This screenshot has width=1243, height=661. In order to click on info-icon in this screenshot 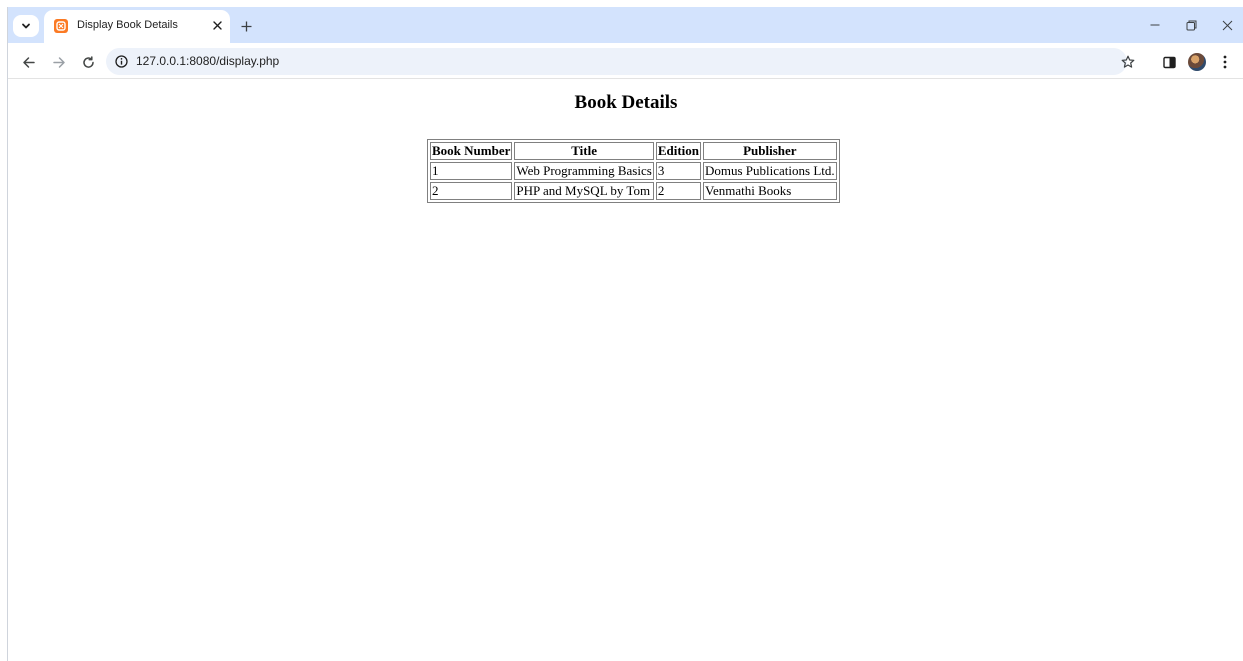, I will do `click(121, 61)`.